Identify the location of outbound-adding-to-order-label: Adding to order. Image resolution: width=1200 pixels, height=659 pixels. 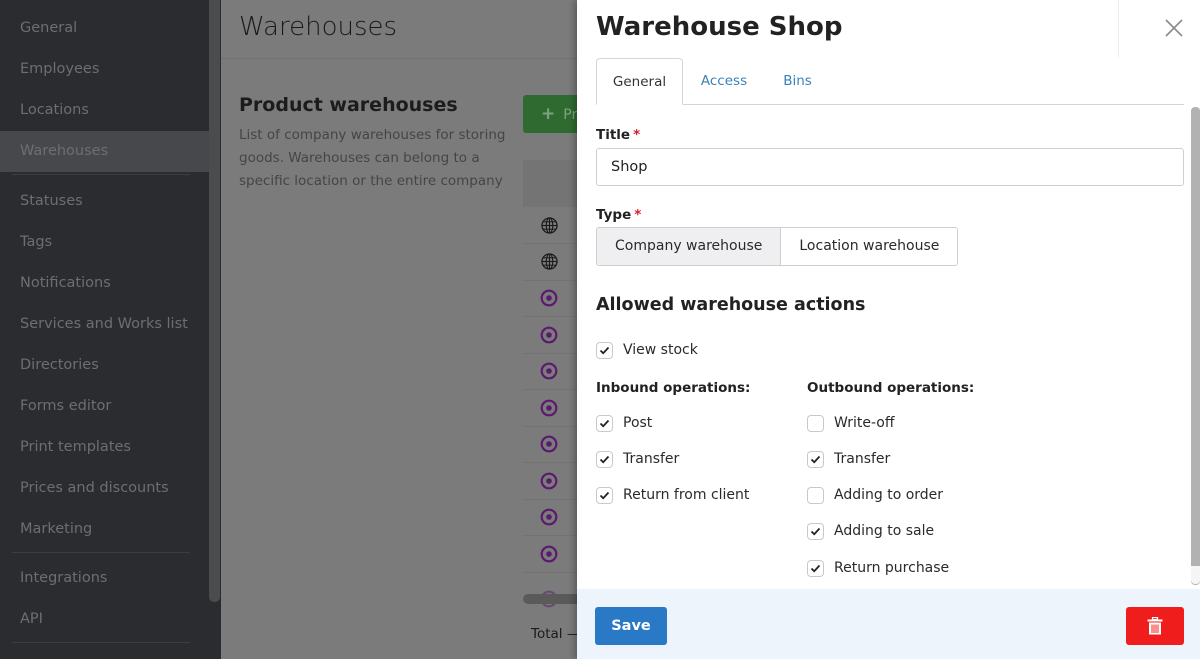
(889, 495).